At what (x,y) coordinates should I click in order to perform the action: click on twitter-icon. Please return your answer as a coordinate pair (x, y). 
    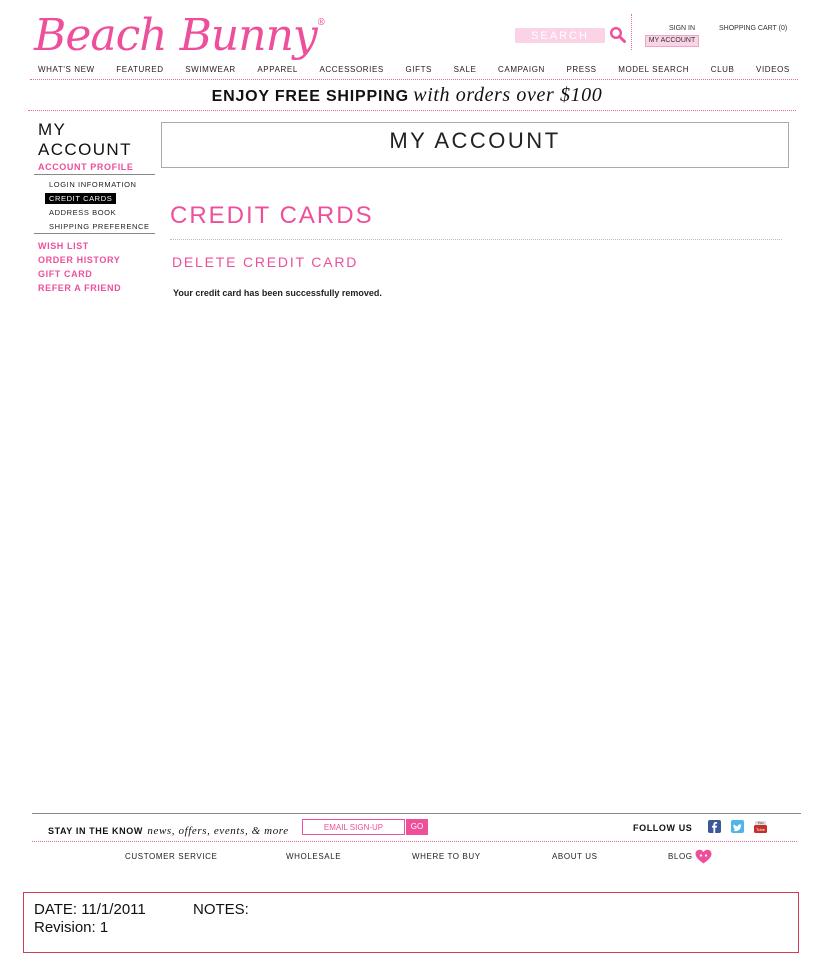
    Looking at the image, I should click on (737, 826).